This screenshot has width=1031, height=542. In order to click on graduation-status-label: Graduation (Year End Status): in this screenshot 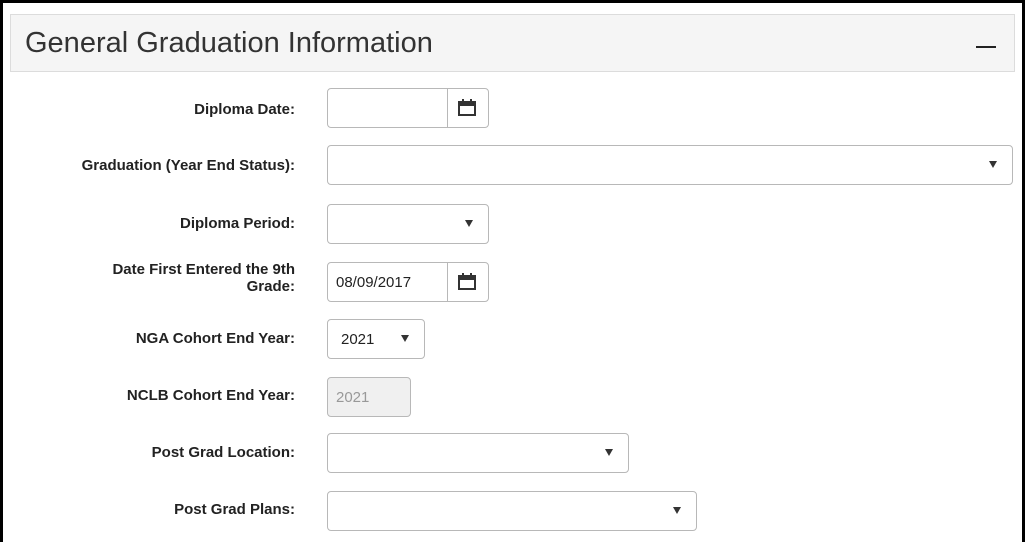, I will do `click(188, 165)`.